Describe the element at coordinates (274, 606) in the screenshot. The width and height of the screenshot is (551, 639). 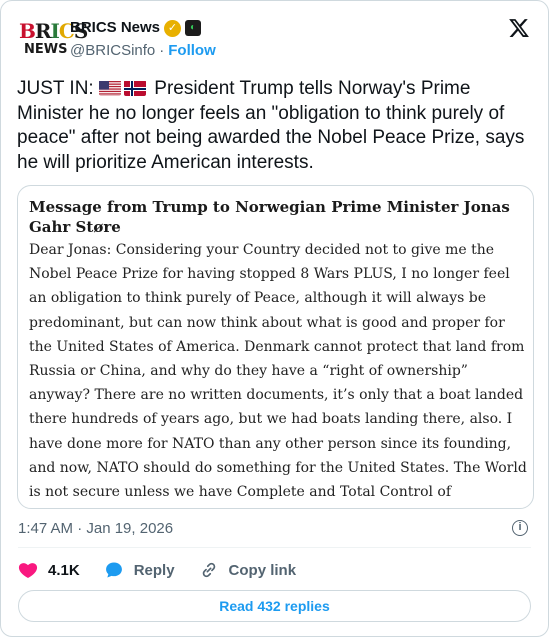
I see `read-replies-button: Read 432 replies` at that location.